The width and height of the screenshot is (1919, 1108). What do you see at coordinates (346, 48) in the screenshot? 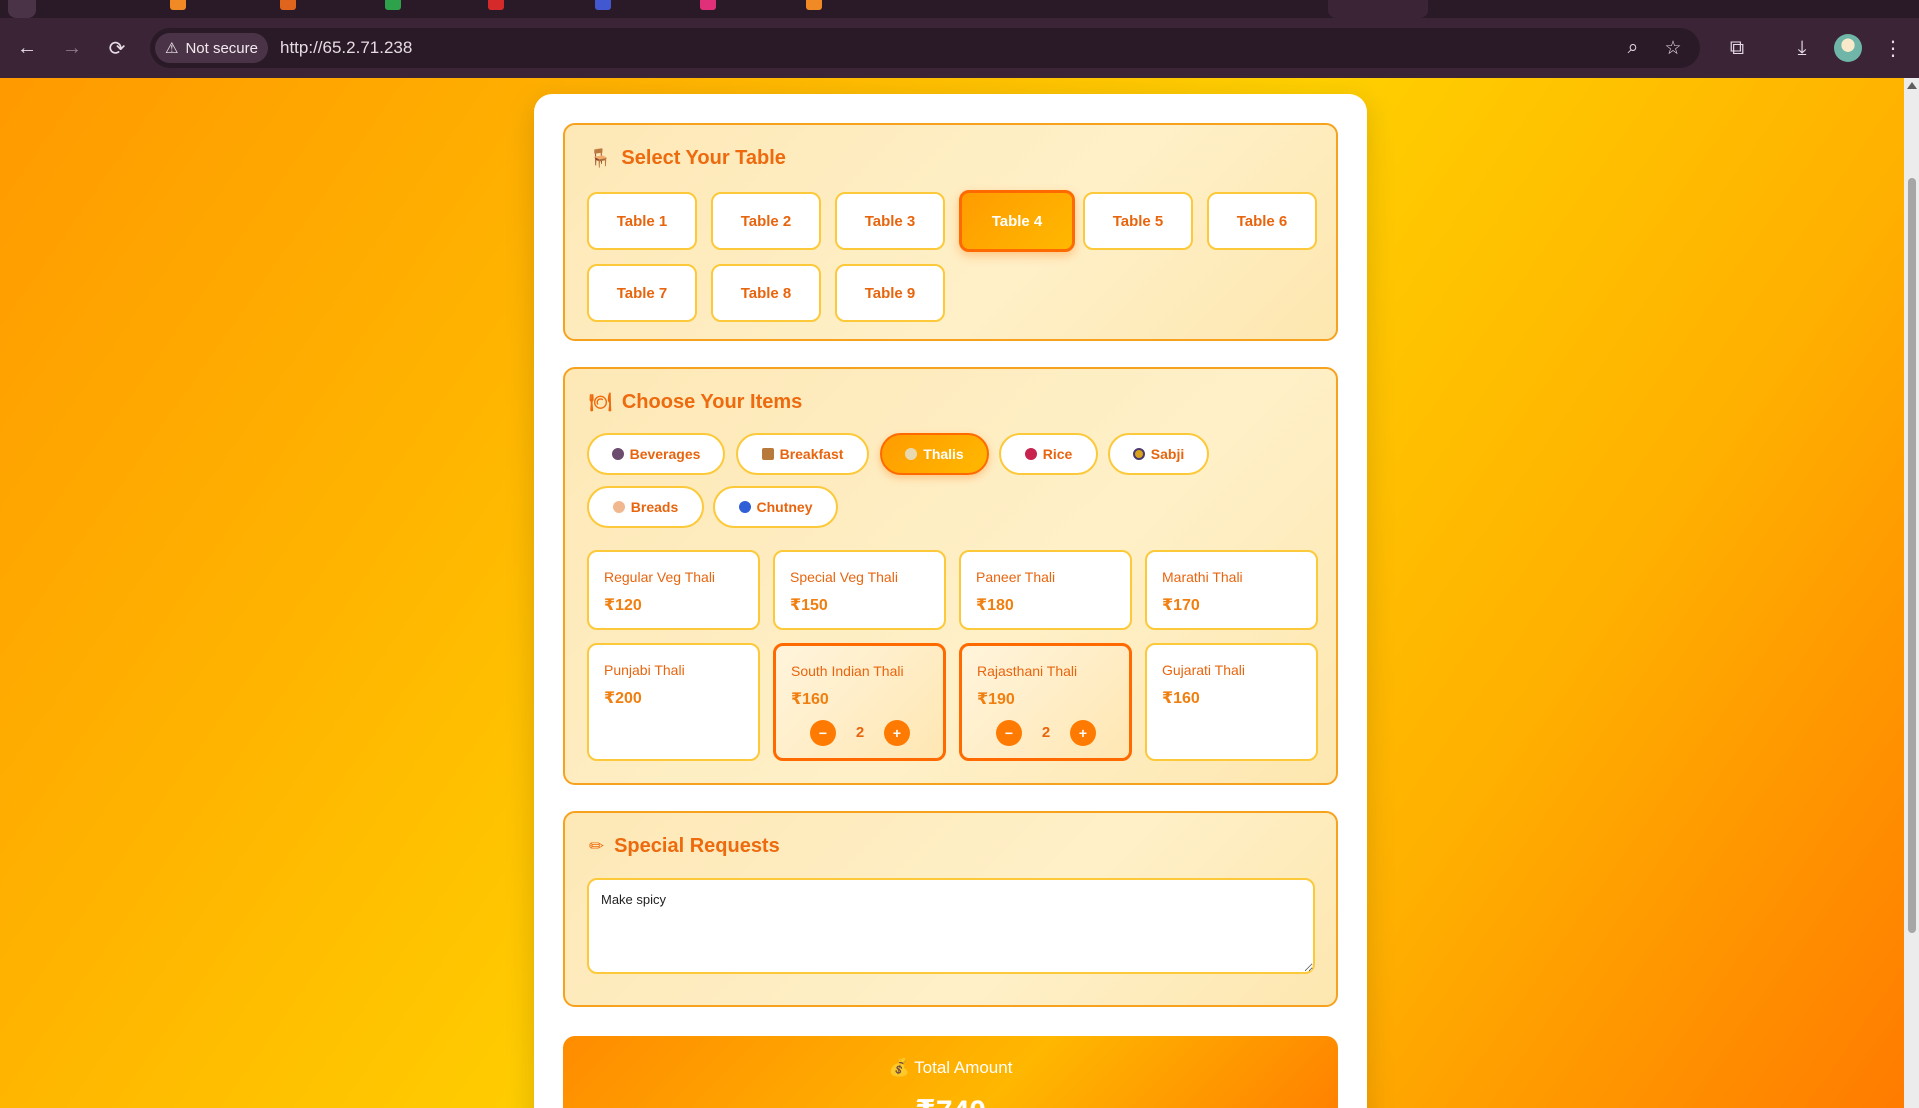
I see `url-text: http://65.2.71.238` at bounding box center [346, 48].